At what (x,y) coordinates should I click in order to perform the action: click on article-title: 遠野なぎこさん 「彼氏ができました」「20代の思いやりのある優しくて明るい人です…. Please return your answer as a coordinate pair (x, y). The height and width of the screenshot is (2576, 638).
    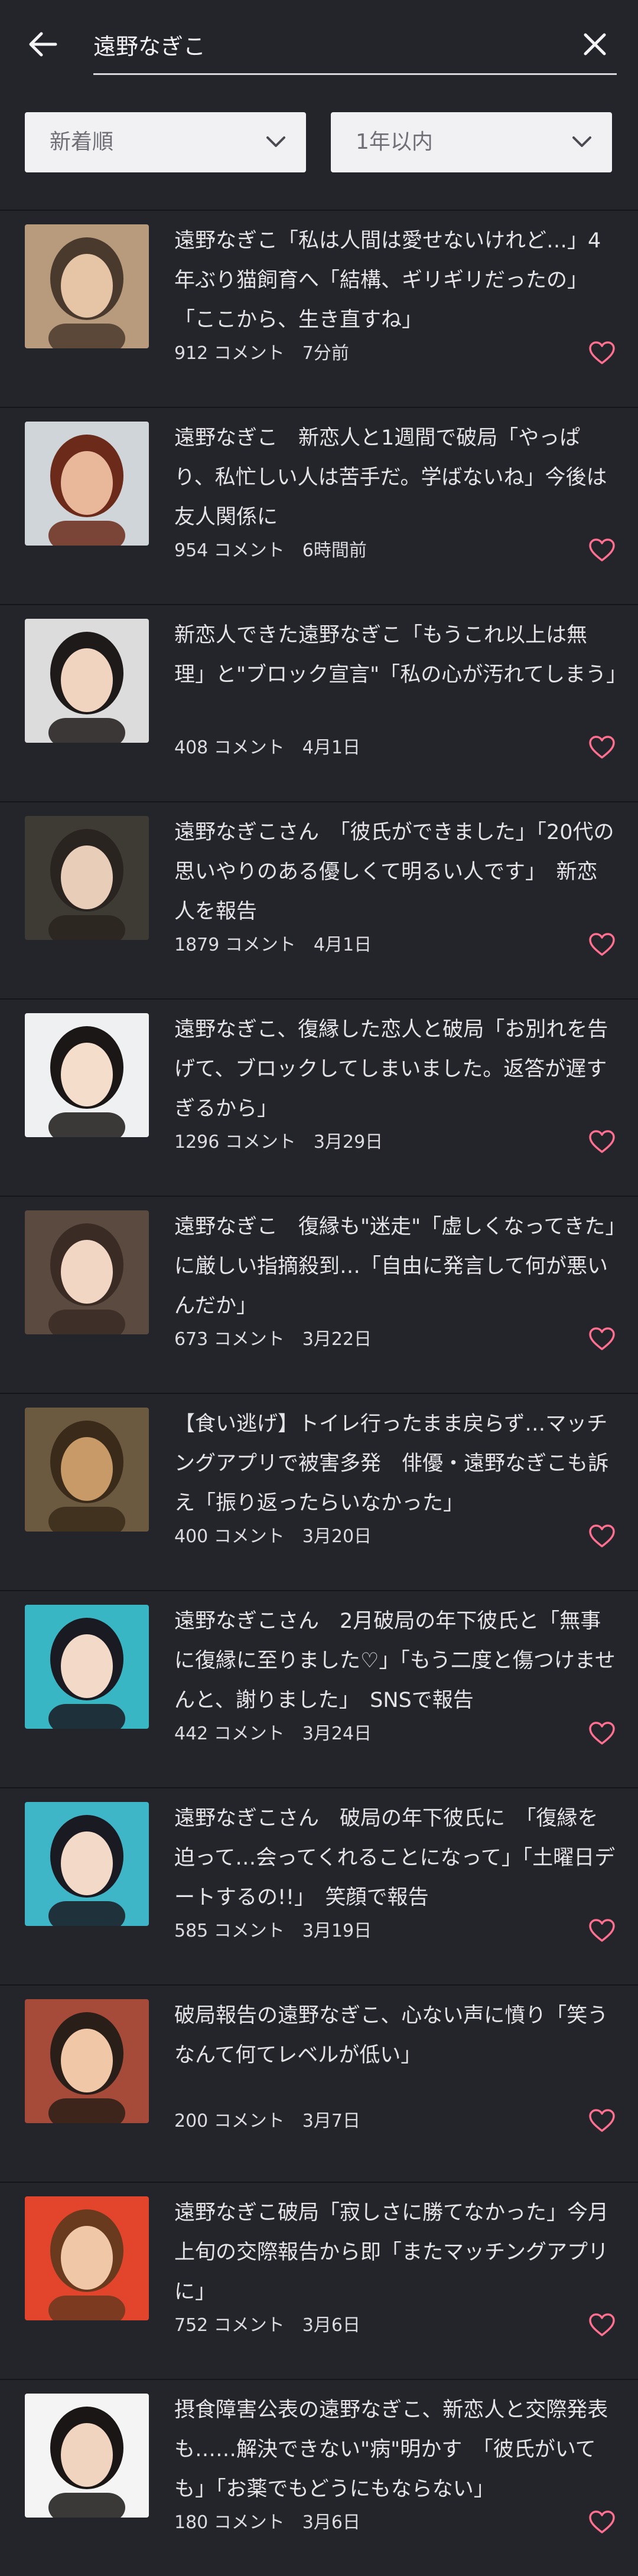
    Looking at the image, I should click on (395, 872).